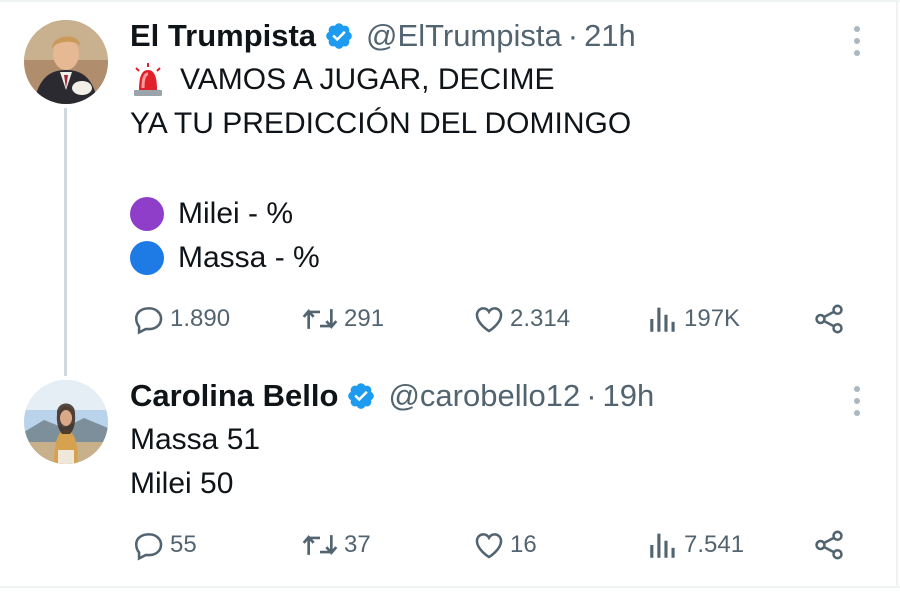 Image resolution: width=900 pixels, height=612 pixels. I want to click on tweet-text-line: Massa 51, so click(195, 440).